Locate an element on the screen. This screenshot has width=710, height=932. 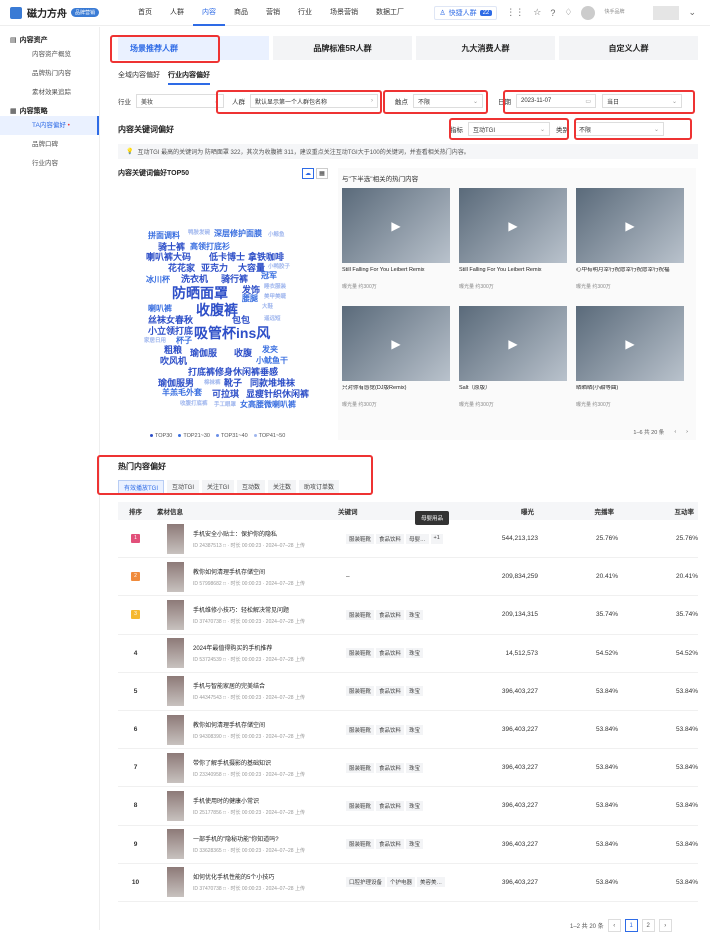
sub-tab: 全域内容偏好 is located at coordinates (139, 77).